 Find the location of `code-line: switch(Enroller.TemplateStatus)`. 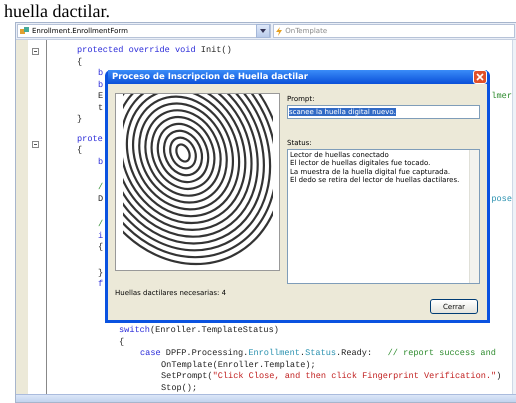

code-line: switch(Enroller.TemplateStatus) is located at coordinates (199, 330).